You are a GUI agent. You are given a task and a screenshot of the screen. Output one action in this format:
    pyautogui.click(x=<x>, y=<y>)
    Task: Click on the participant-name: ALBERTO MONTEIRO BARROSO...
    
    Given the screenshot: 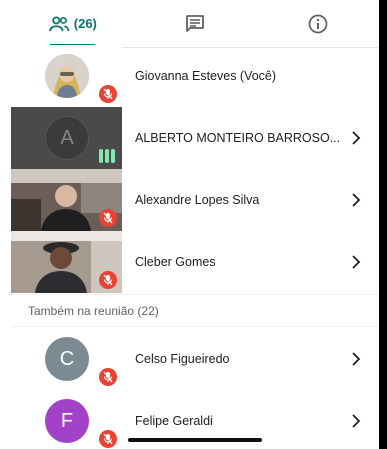 What is the action you would take?
    pyautogui.click(x=238, y=138)
    